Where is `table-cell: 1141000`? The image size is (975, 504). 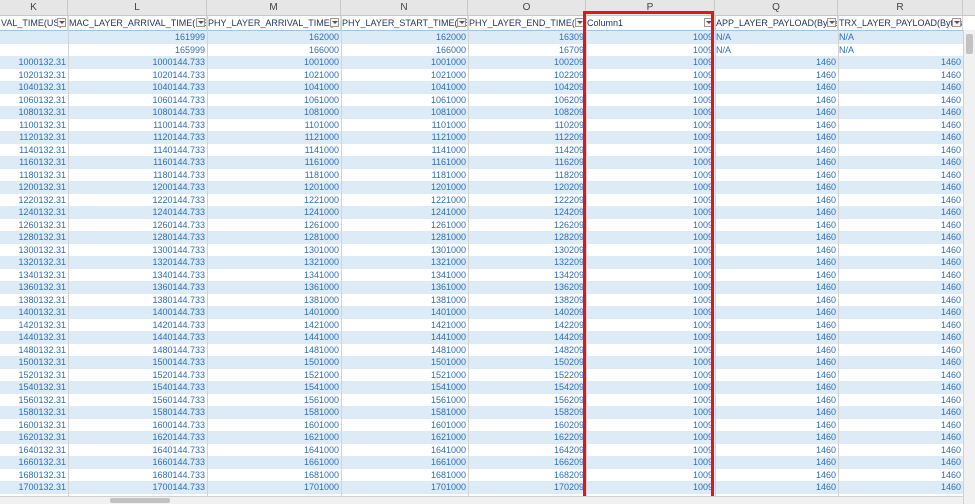 table-cell: 1141000 is located at coordinates (274, 150).